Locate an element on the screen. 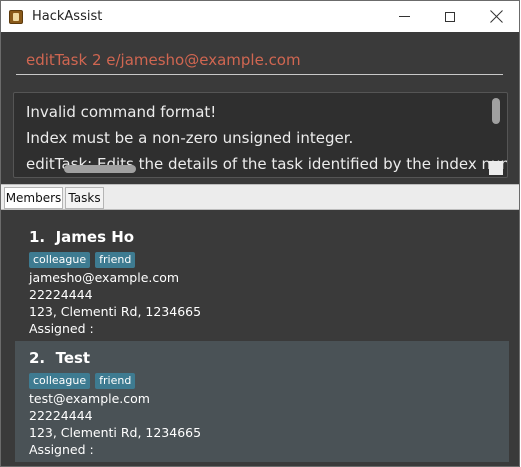  command-input: editTask 2 e/jamesho@example.com is located at coordinates (259, 61).